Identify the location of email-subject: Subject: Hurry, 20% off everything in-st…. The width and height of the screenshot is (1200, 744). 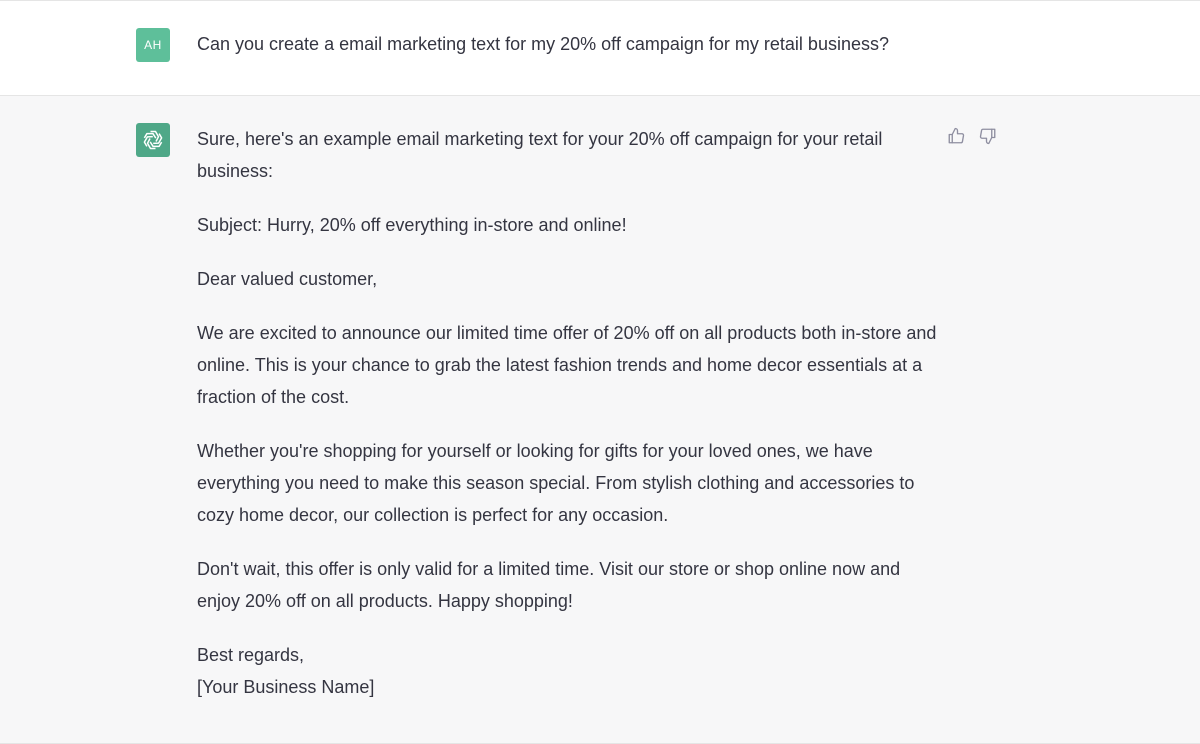
(412, 225).